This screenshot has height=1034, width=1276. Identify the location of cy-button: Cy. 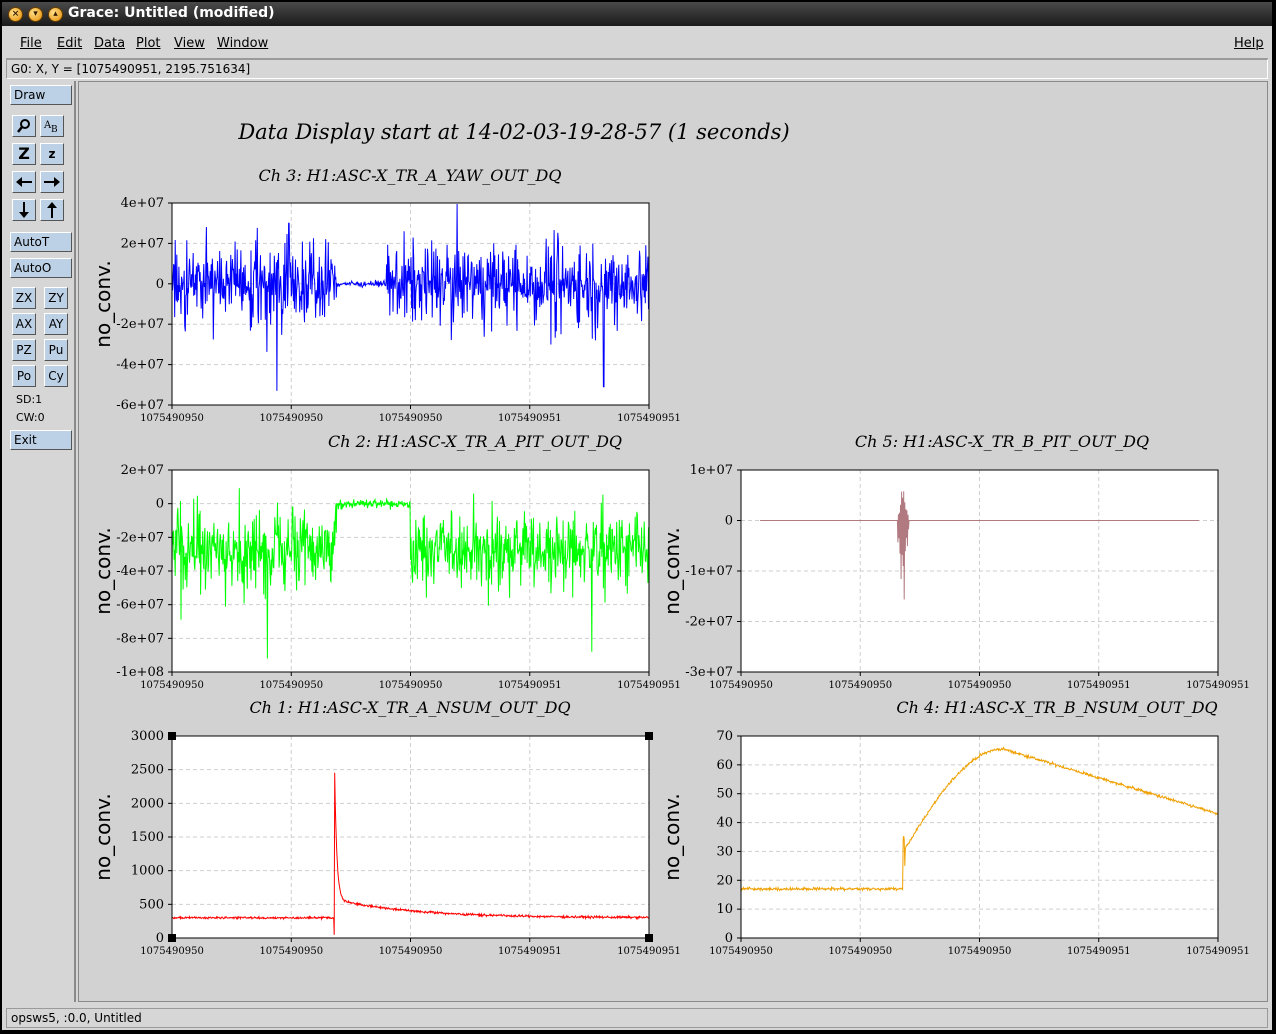
(56, 376).